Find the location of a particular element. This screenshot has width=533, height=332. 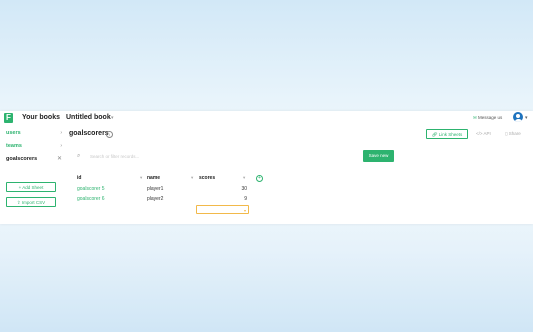

sidebar-item-goalscorers: goalscorers ✕ is located at coordinates (34, 159).